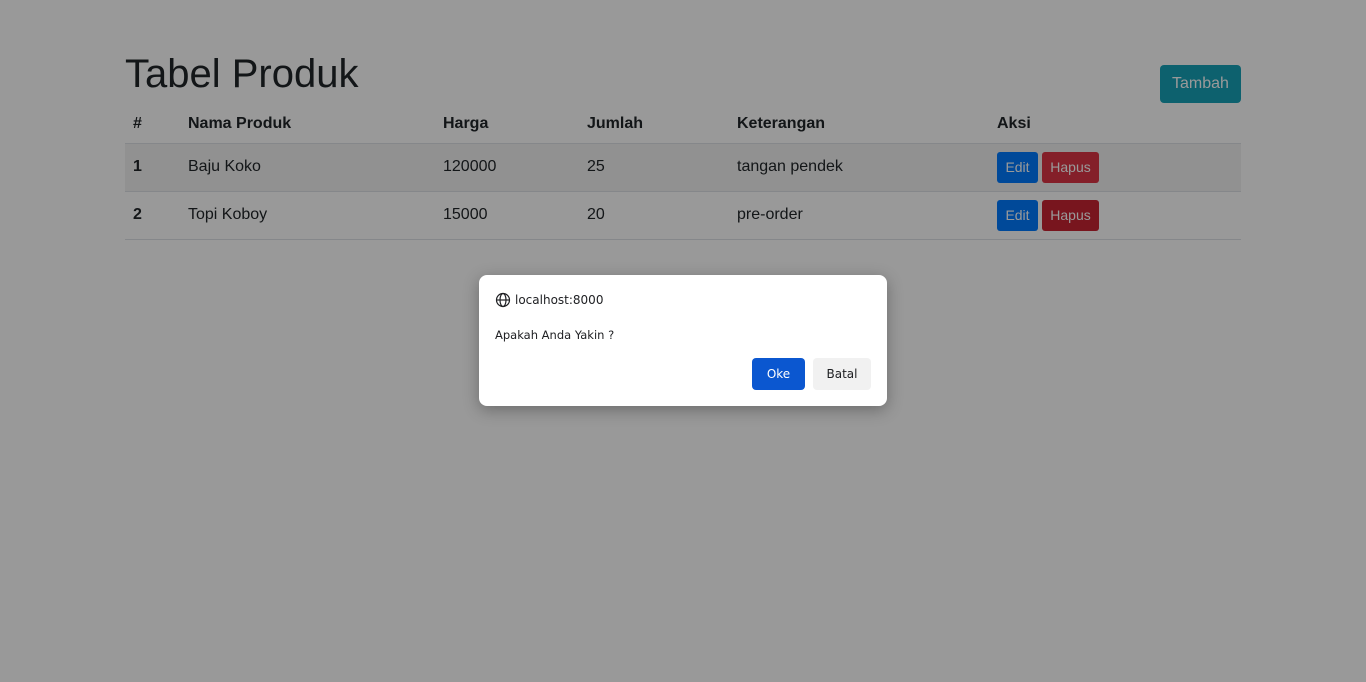 Image resolution: width=1366 pixels, height=682 pixels. Describe the element at coordinates (559, 300) in the screenshot. I see `dialog-origin-text: localhost:8000` at that location.